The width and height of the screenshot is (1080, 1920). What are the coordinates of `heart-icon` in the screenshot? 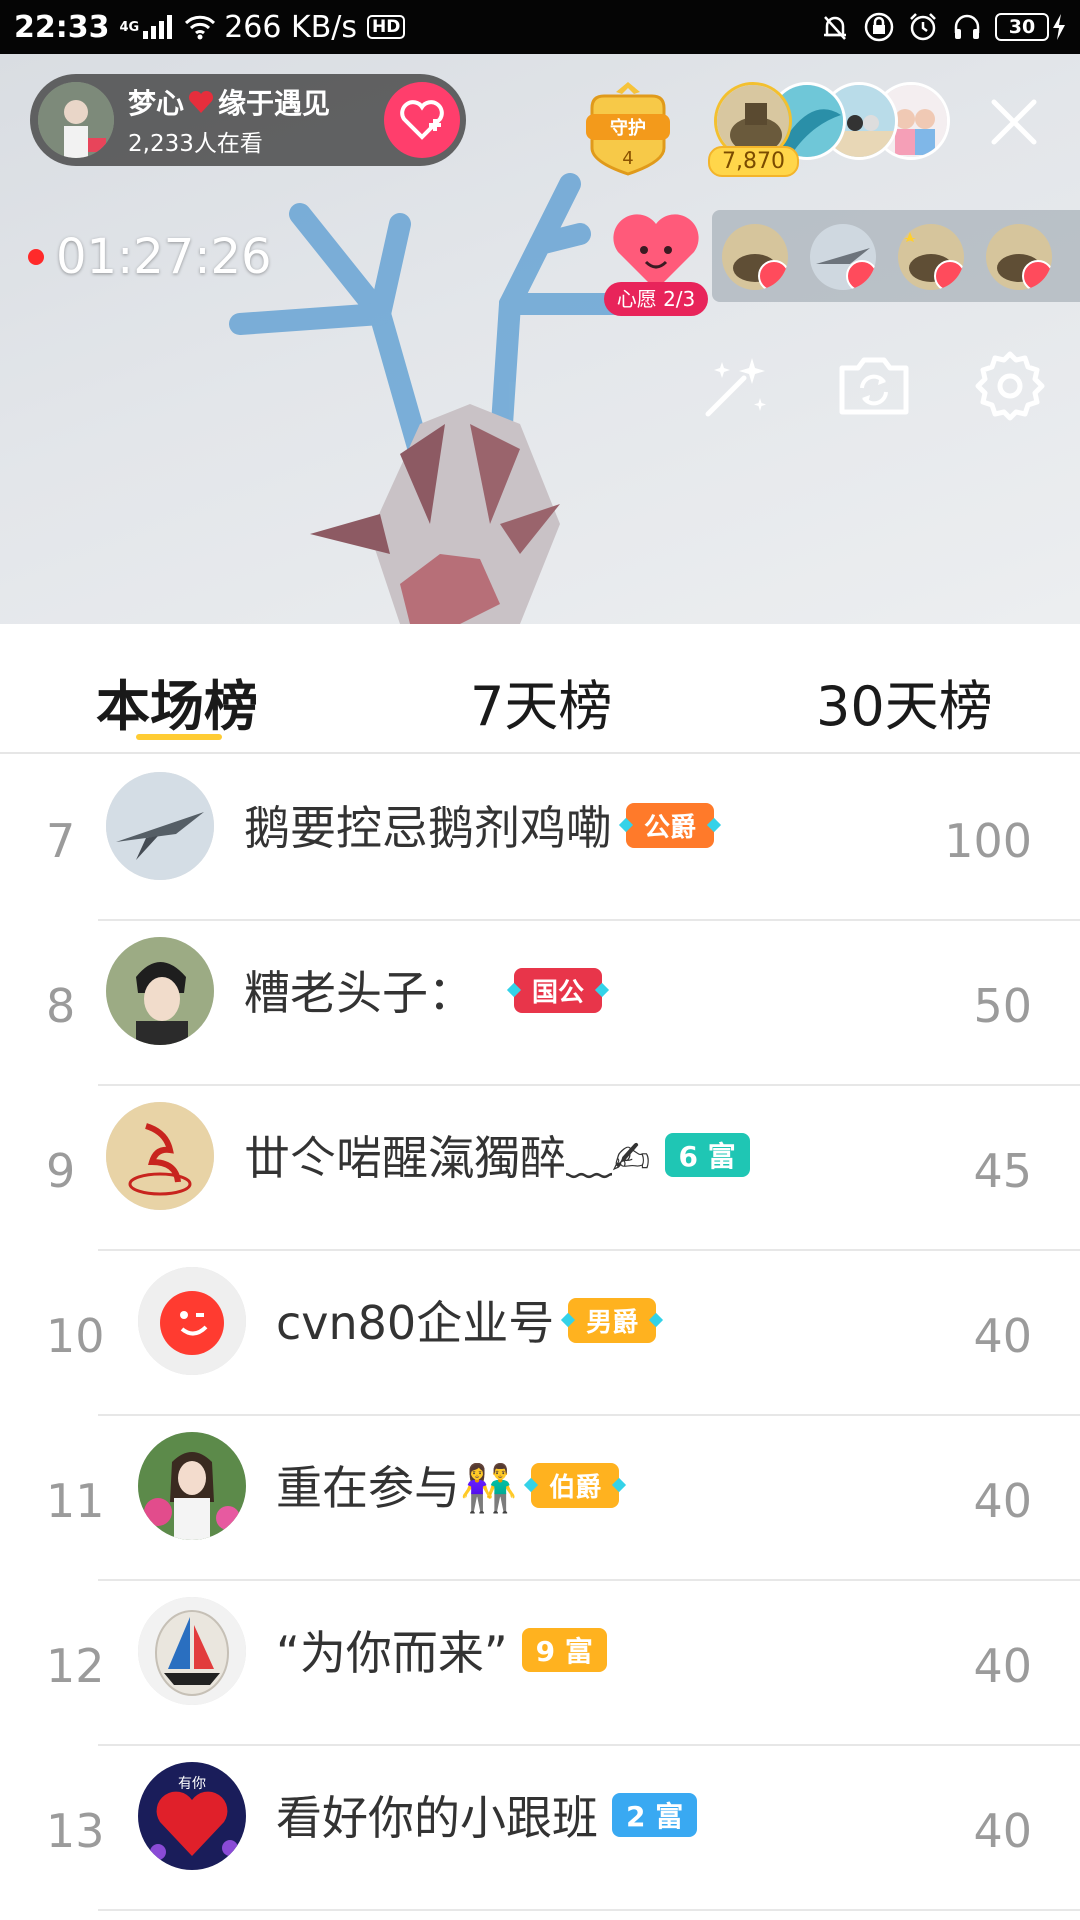 It's located at (201, 101).